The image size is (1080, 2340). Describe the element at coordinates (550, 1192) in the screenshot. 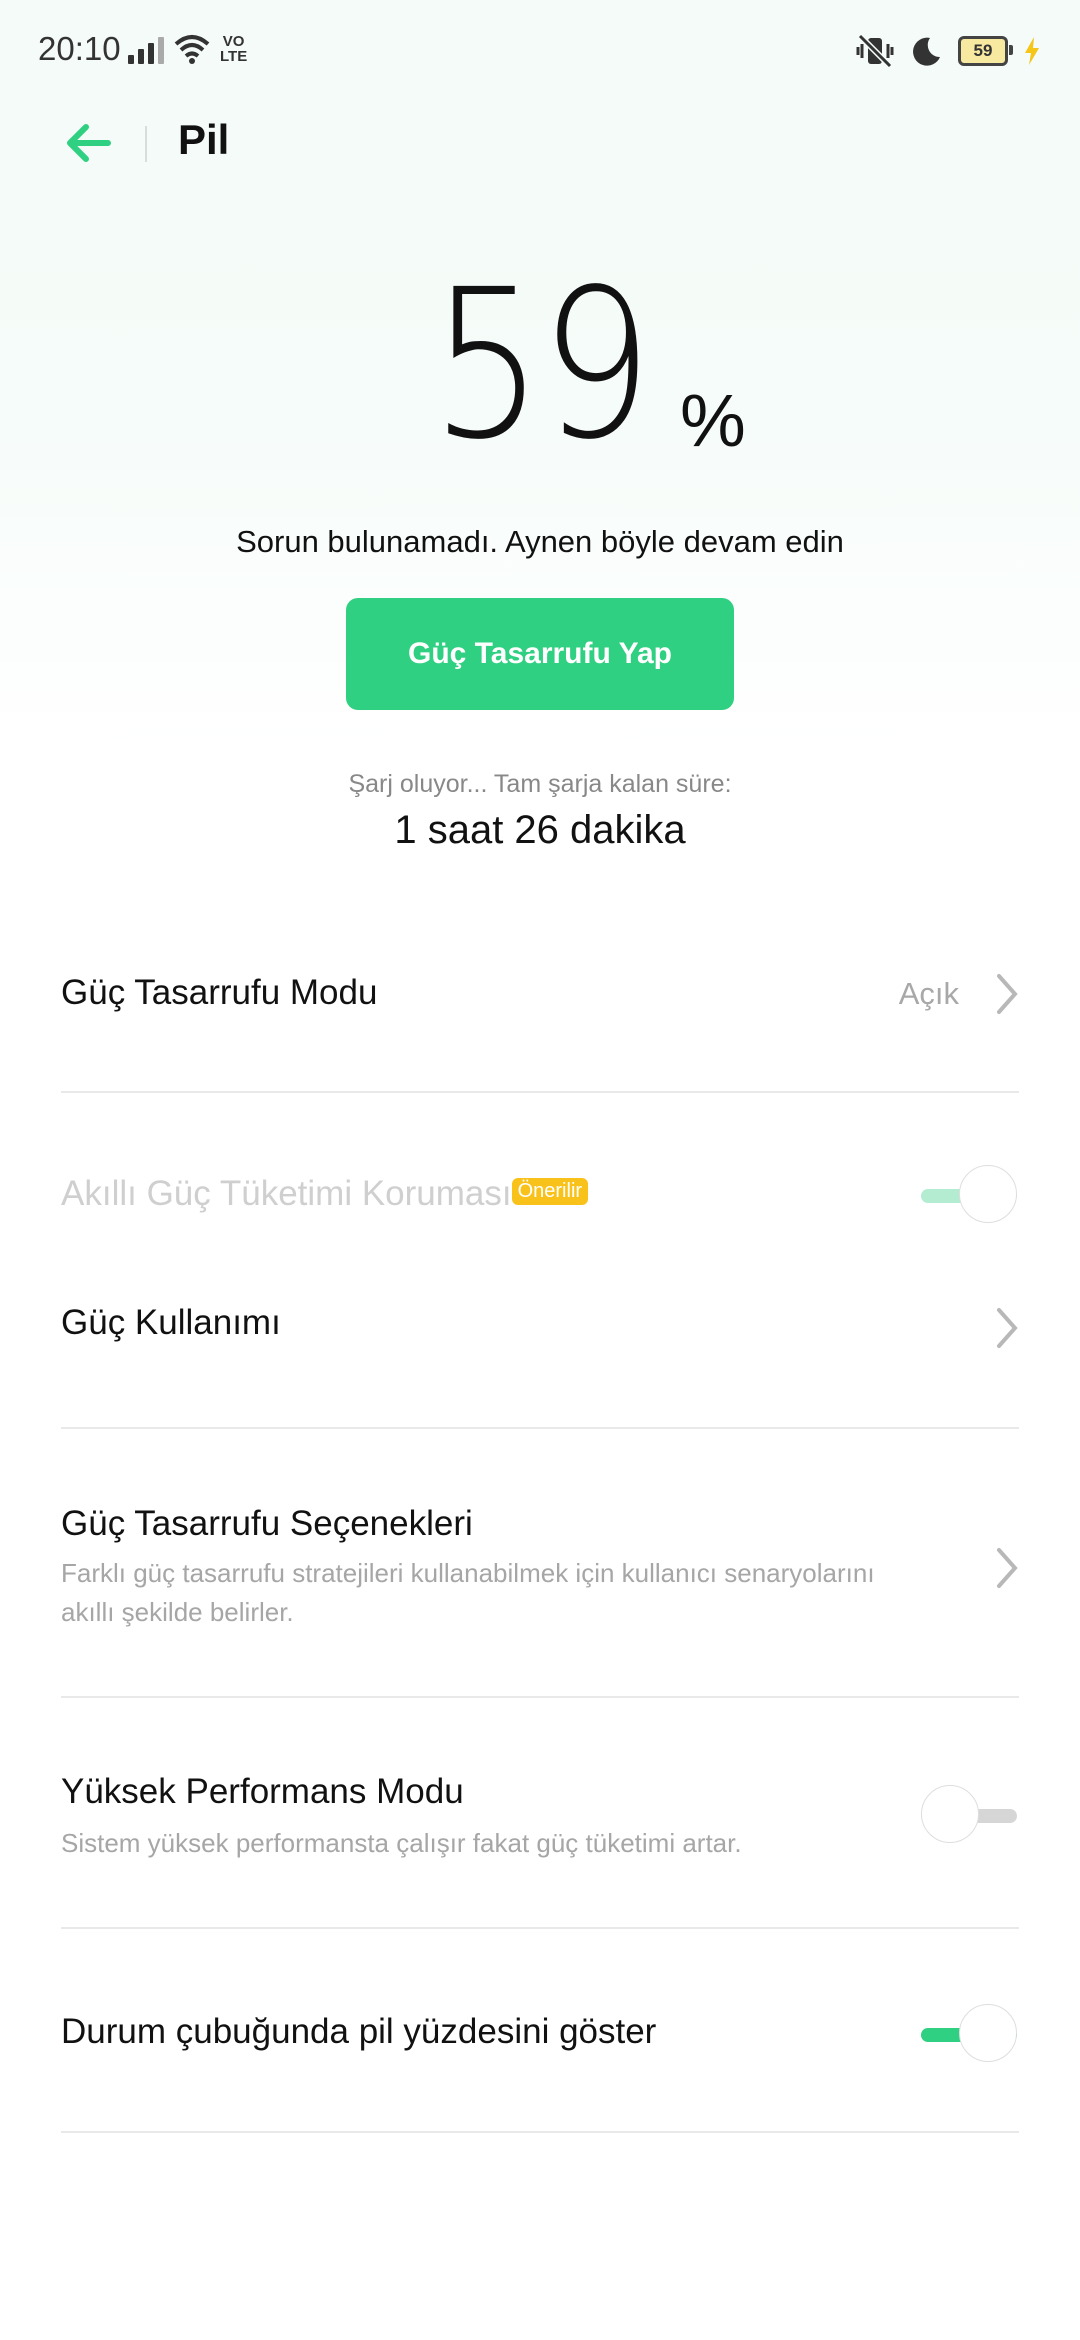

I see `recommended-badge: Önerilir` at that location.